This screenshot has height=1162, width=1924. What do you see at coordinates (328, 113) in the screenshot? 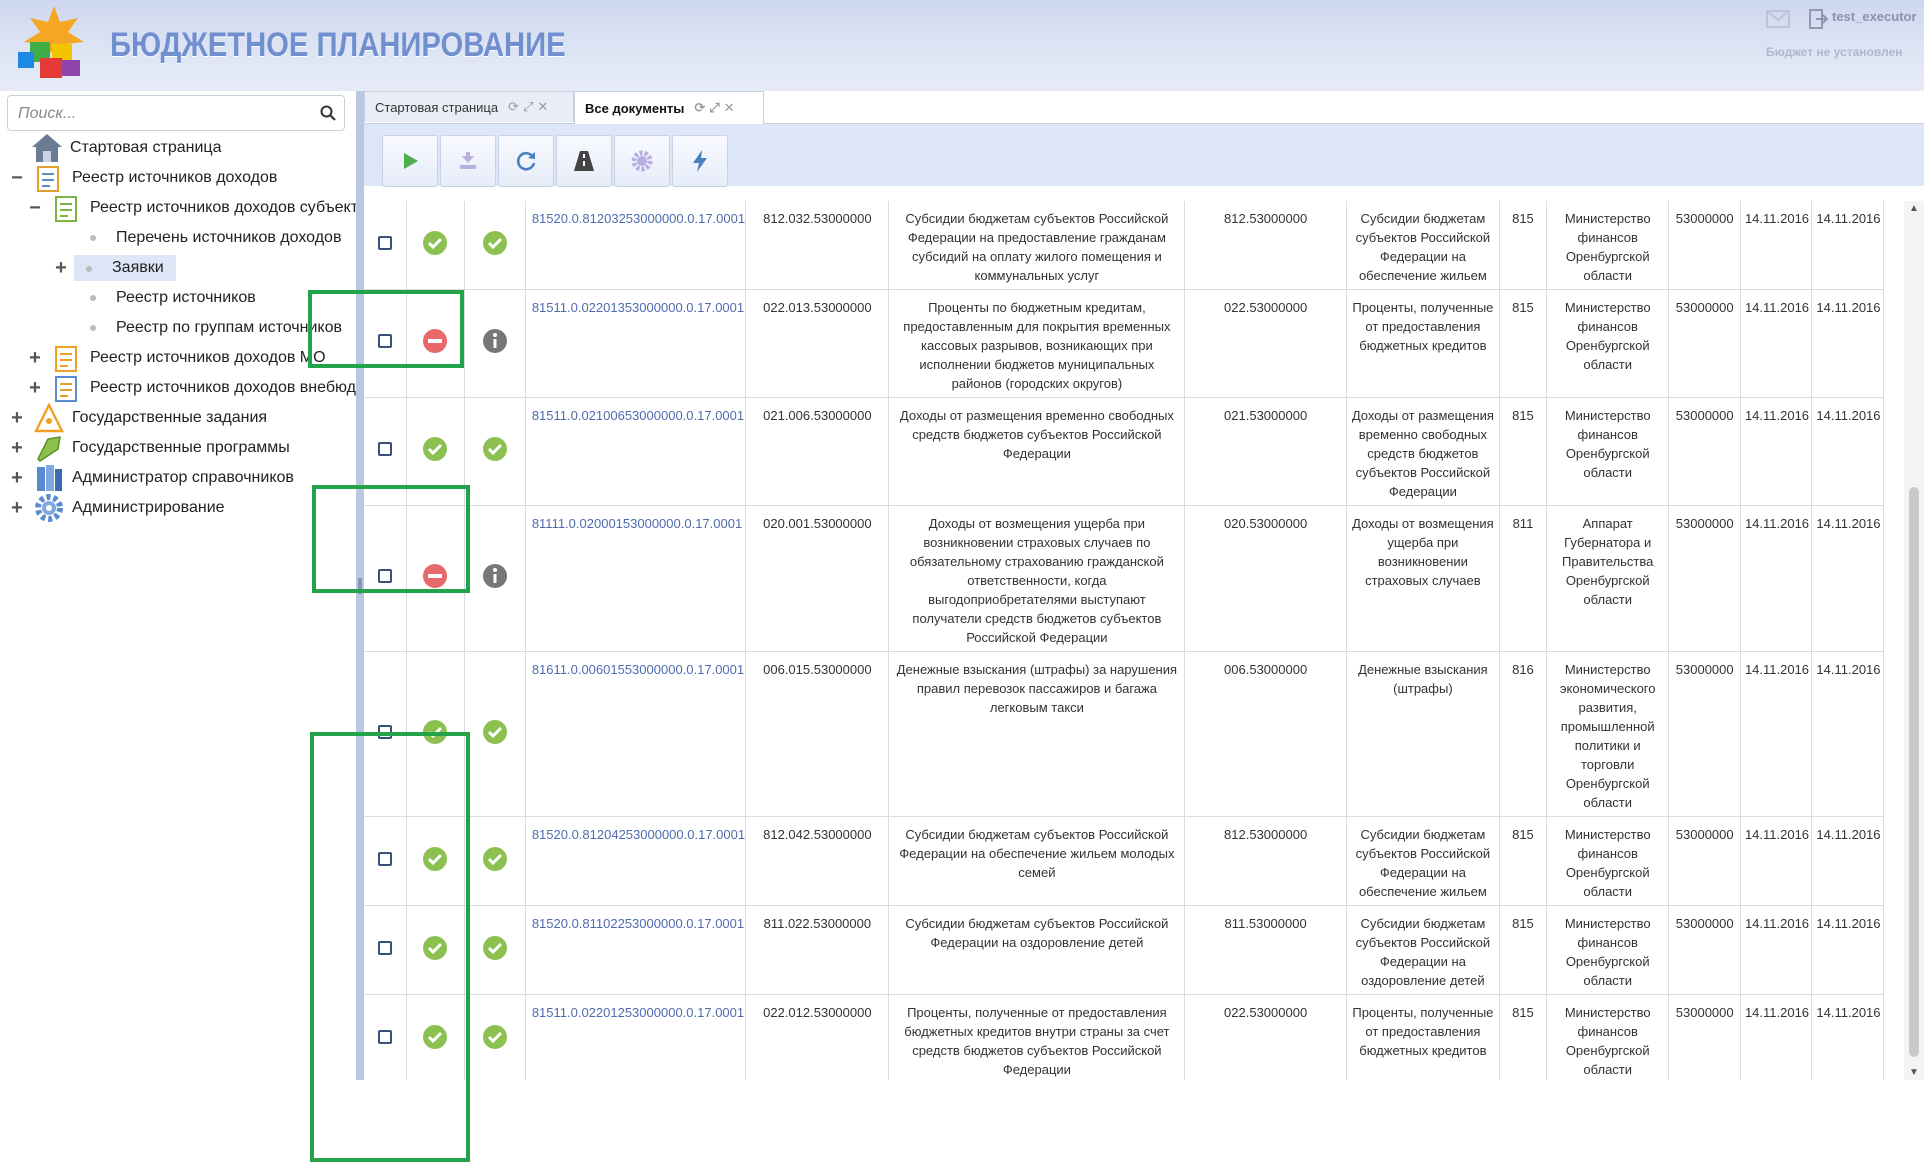
I see `search-icon` at bounding box center [328, 113].